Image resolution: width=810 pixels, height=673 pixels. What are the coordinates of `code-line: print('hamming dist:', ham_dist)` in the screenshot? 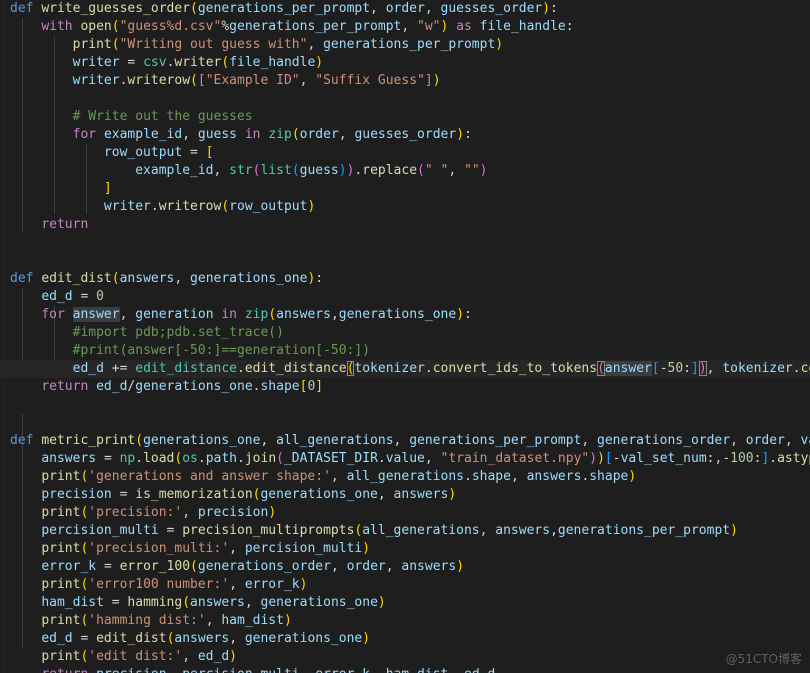 It's located at (405, 621).